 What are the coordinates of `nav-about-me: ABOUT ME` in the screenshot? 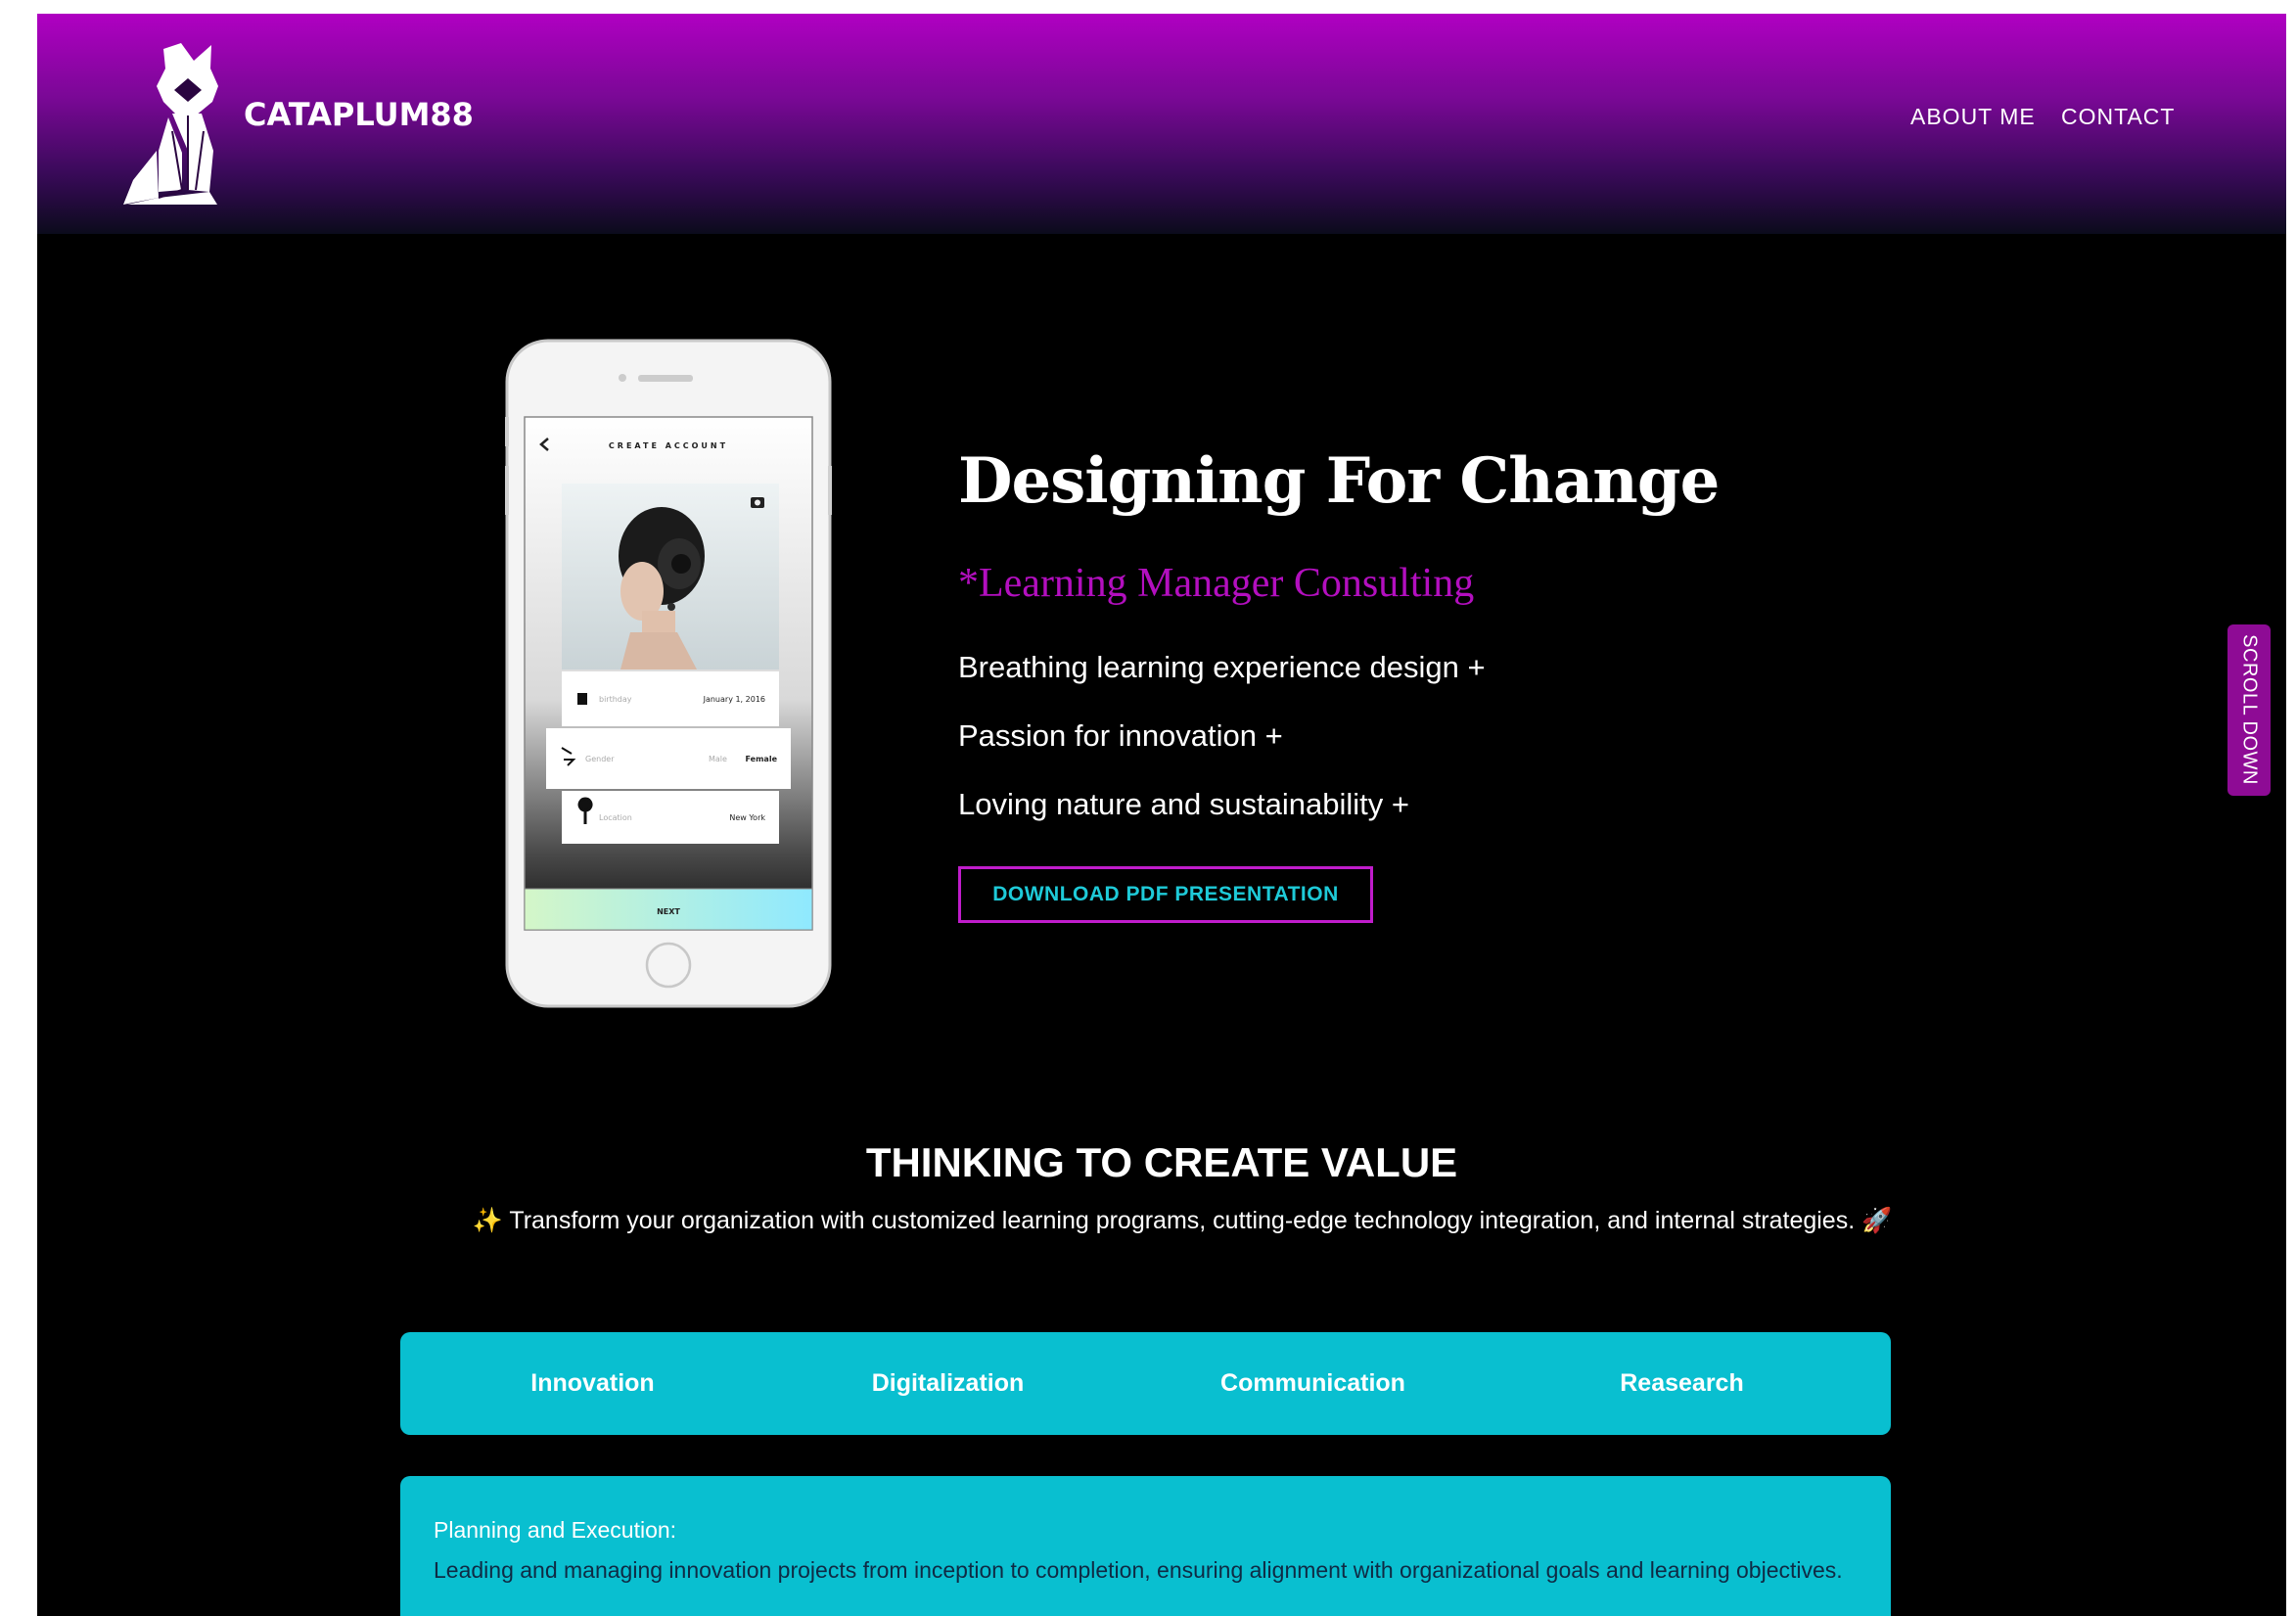 It's located at (1973, 117).